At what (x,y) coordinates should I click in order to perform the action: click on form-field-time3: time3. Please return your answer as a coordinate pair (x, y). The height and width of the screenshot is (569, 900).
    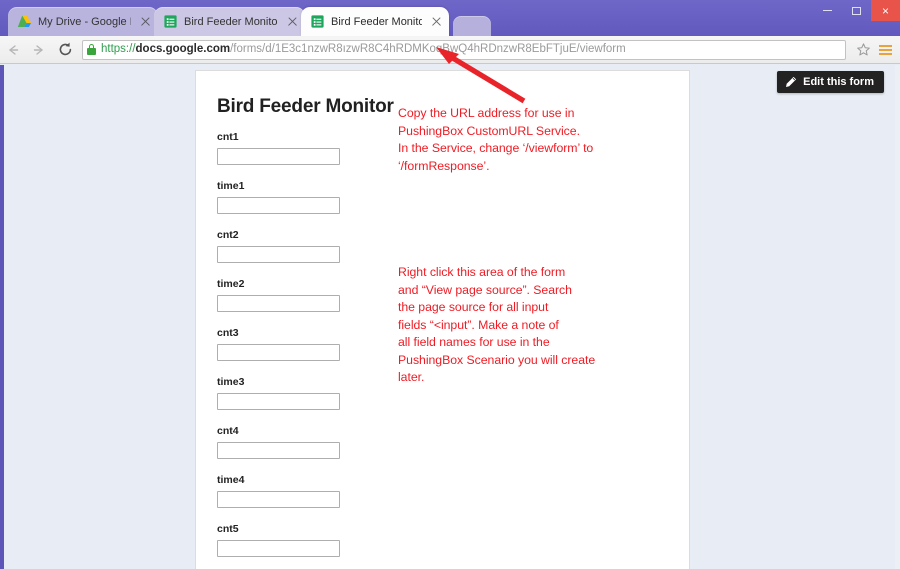
    Looking at the image, I should click on (287, 393).